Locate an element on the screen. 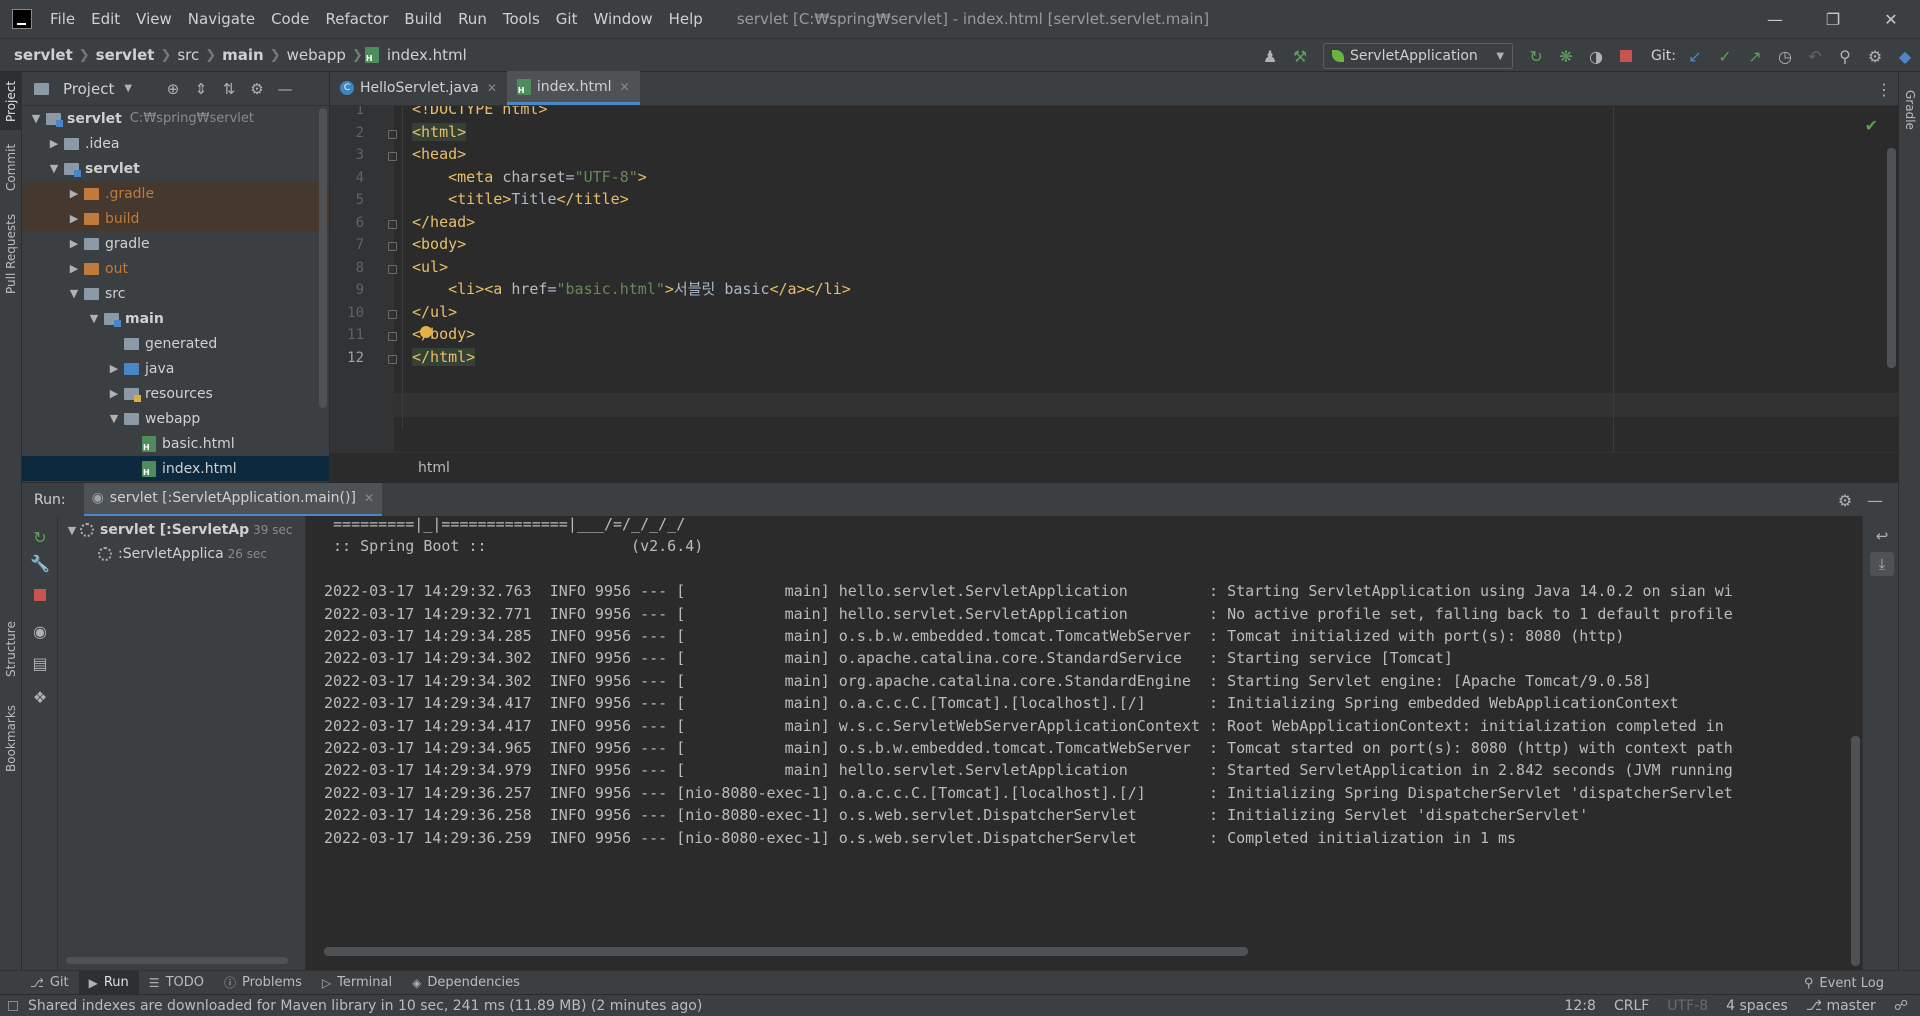 The image size is (1920, 1016). menu-help: Help is located at coordinates (686, 19).